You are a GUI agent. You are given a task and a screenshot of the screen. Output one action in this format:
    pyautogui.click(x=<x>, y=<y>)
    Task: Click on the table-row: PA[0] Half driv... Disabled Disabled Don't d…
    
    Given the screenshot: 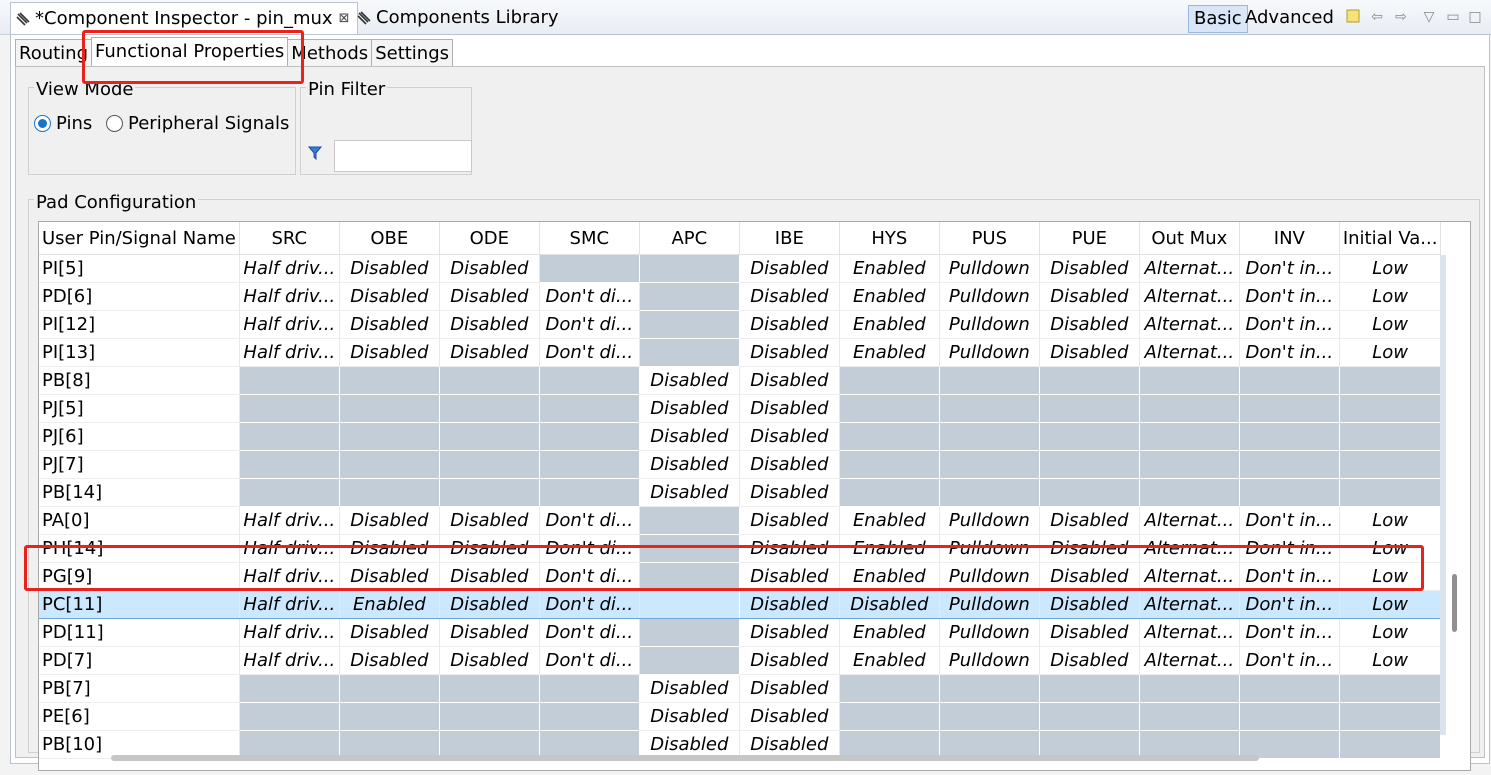 What is the action you would take?
    pyautogui.click(x=740, y=520)
    